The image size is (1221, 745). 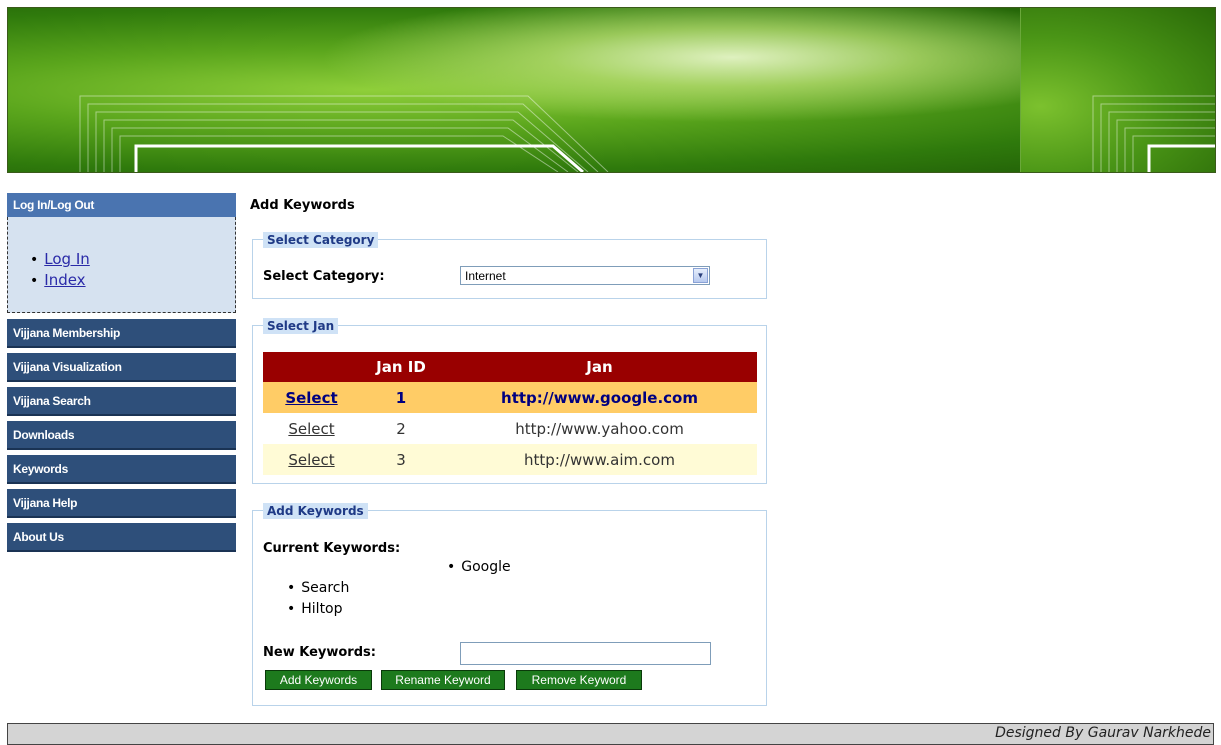 I want to click on sidebar-item-help: Vijjana Help, so click(x=121, y=503).